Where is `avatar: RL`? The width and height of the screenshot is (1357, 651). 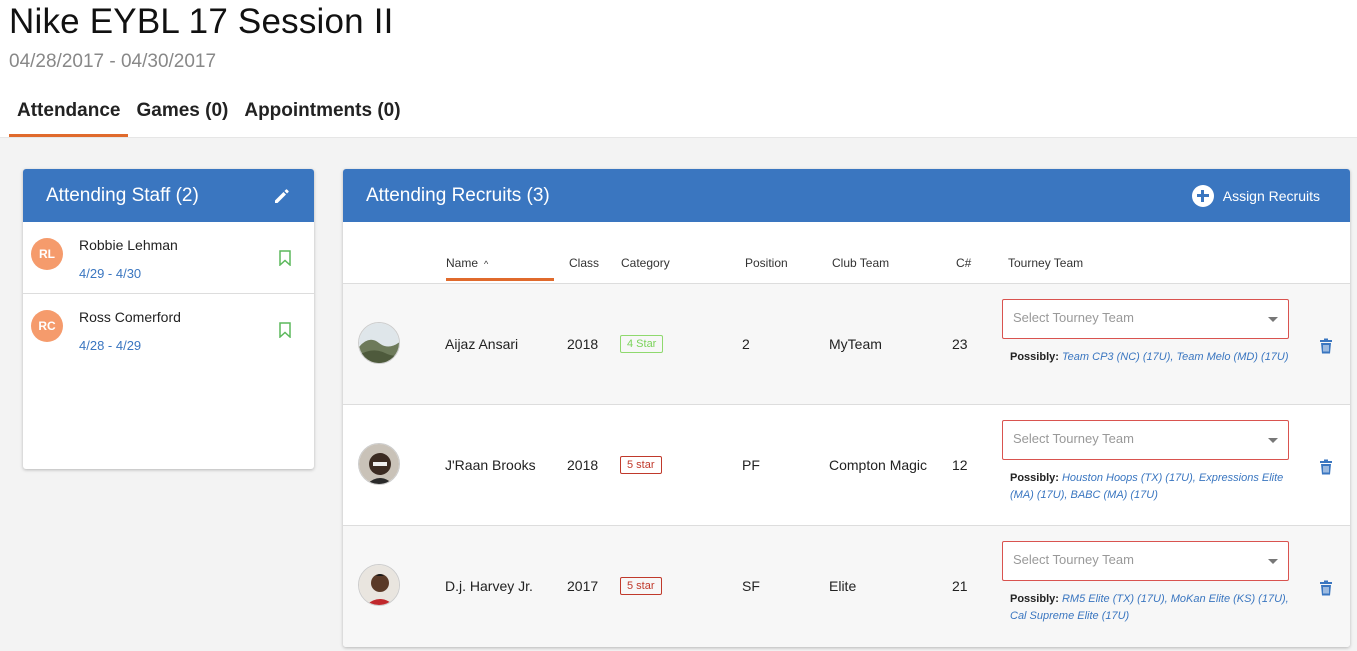
avatar: RL is located at coordinates (47, 254).